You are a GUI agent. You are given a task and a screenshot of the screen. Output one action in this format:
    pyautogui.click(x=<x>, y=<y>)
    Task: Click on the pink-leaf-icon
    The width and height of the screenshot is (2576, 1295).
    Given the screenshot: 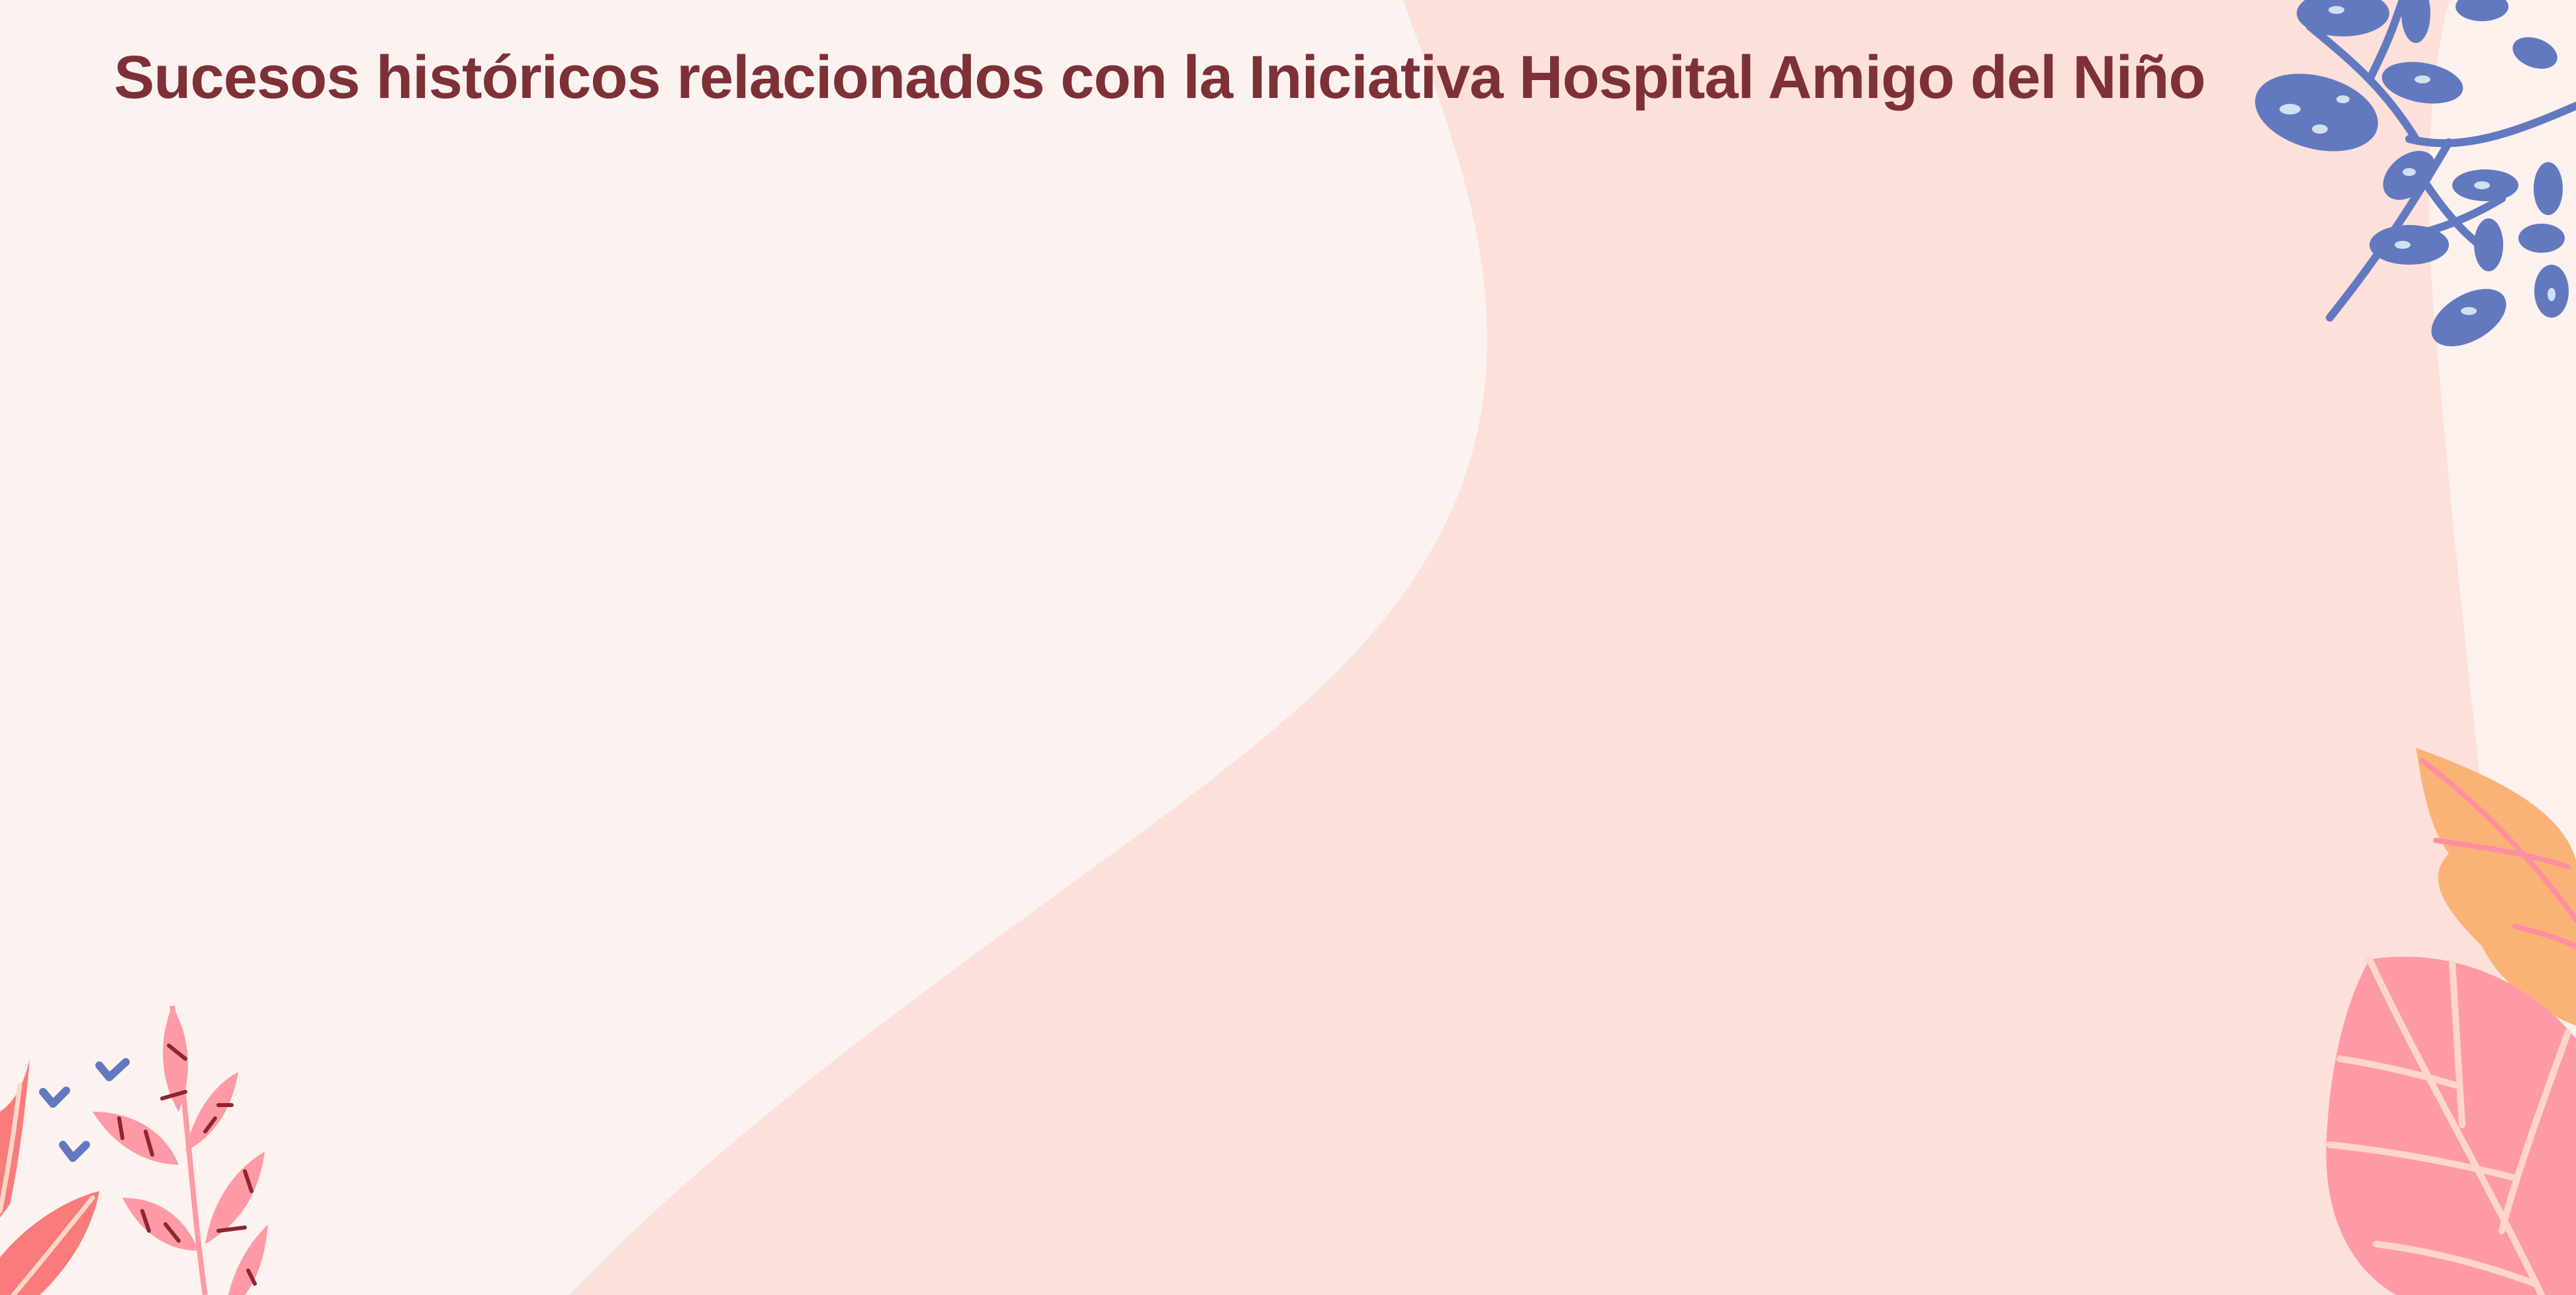 What is the action you would take?
    pyautogui.click(x=2451, y=1125)
    